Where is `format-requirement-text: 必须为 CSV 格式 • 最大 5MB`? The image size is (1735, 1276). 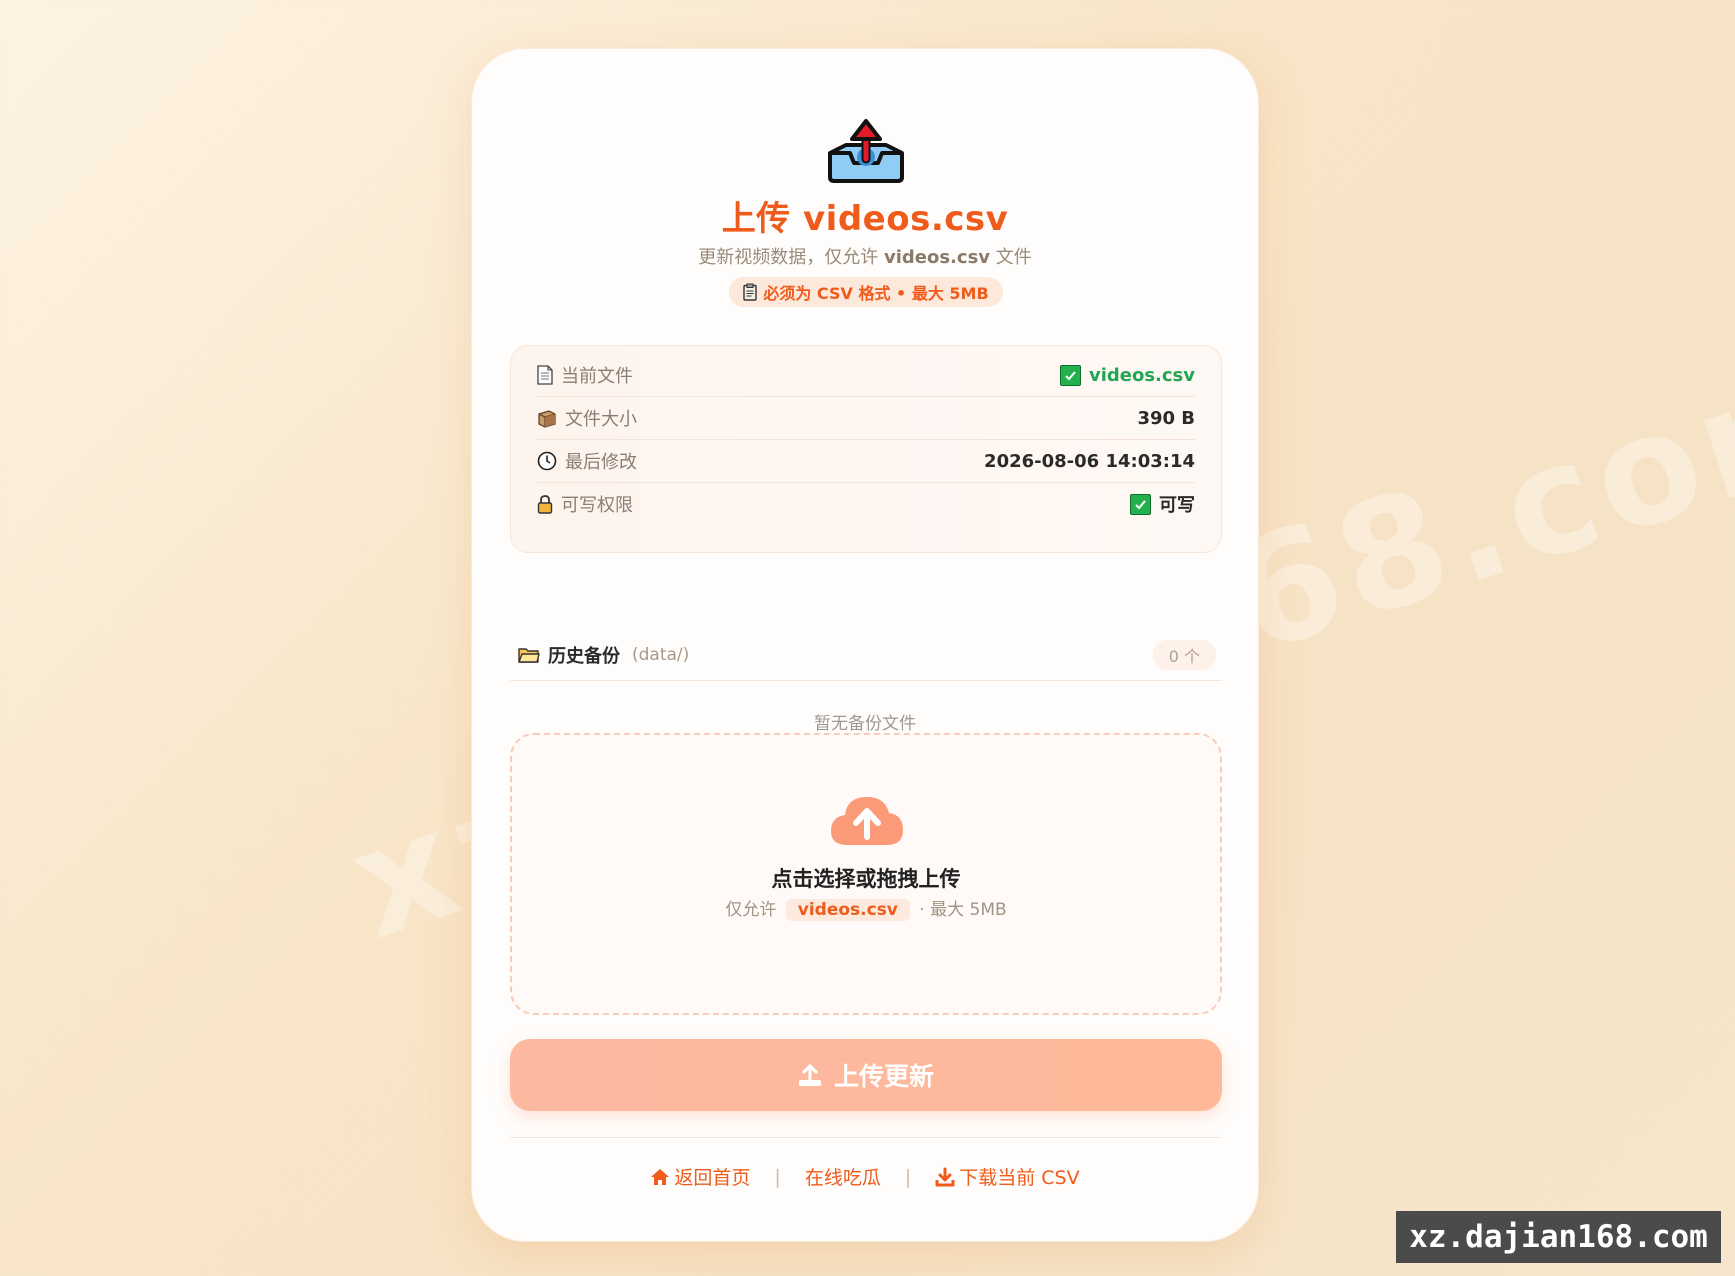 format-requirement-text: 必须为 CSV 格式 • 最大 5MB is located at coordinates (876, 293).